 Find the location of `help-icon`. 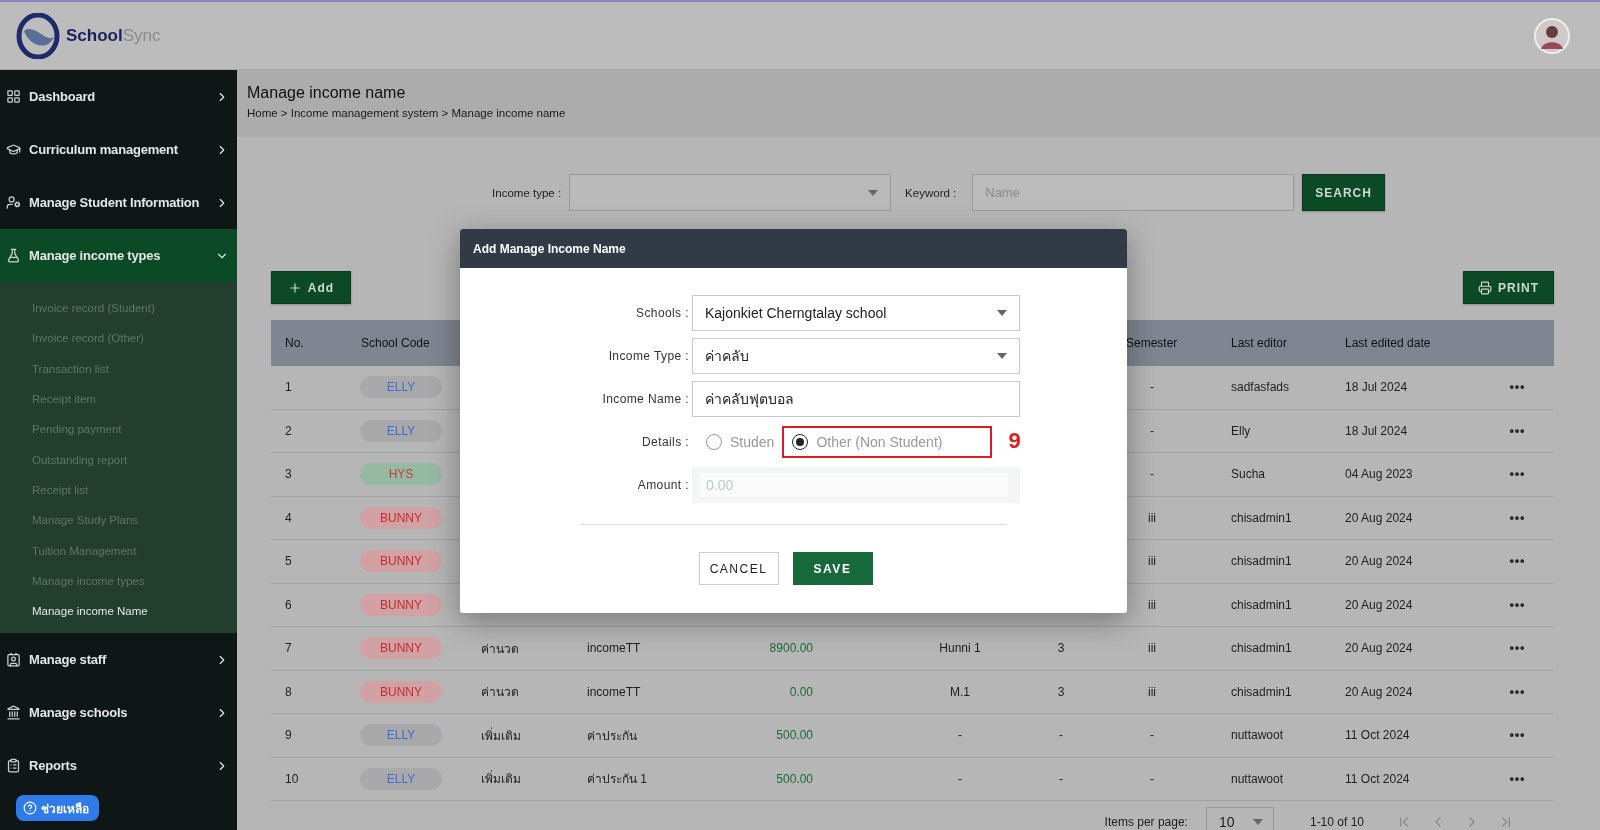

help-icon is located at coordinates (30, 808).